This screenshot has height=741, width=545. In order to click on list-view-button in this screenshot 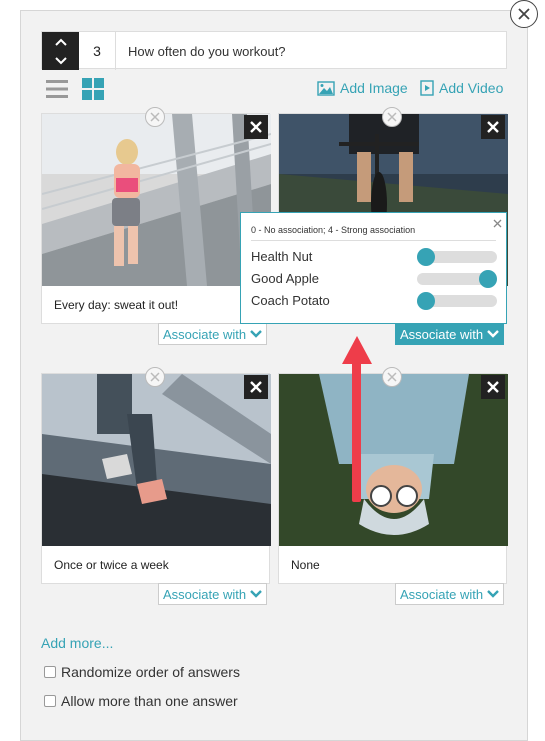, I will do `click(57, 91)`.